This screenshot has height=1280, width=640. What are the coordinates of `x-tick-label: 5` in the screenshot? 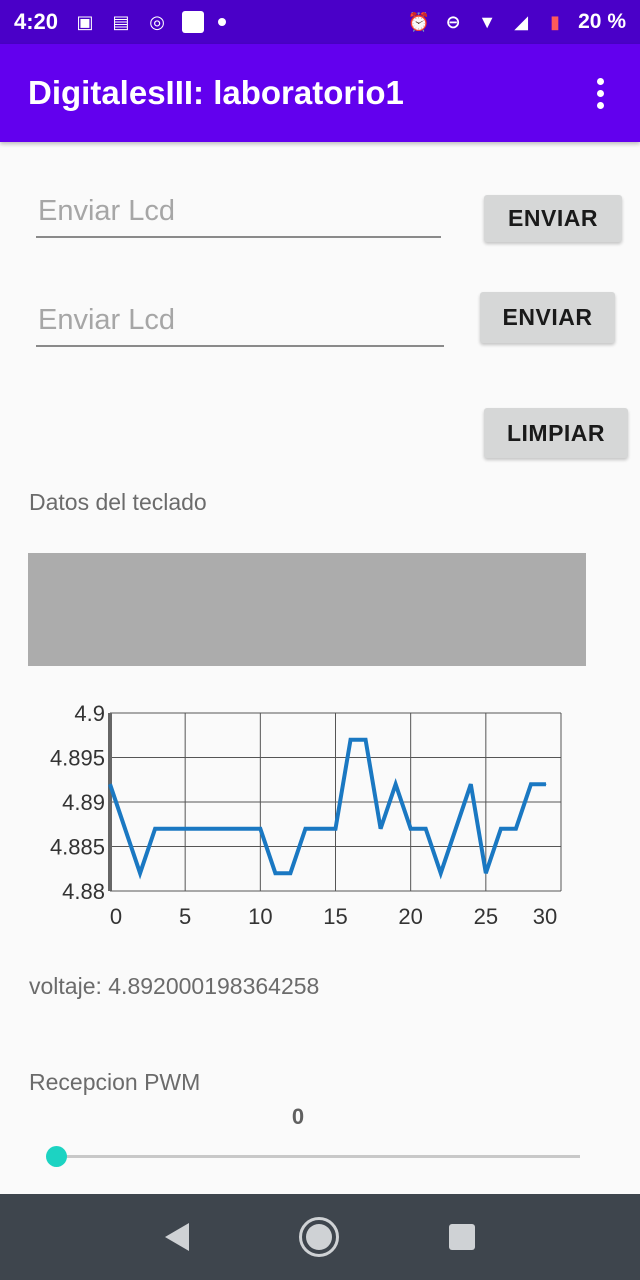 It's located at (185, 916).